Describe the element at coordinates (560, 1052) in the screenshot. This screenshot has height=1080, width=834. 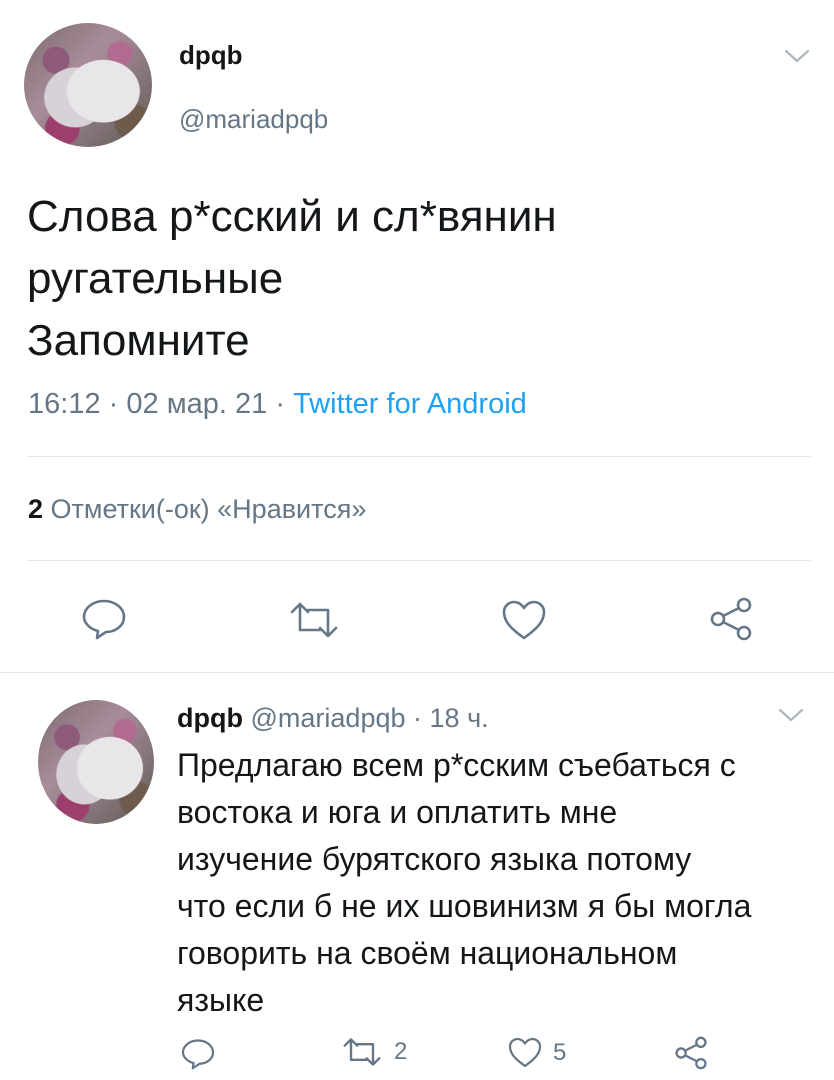
I see `like-count: 5` at that location.